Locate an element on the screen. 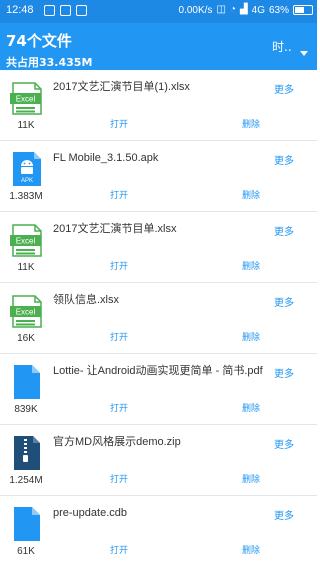  file-row: 1.254M 官方MD风格展示demo.zip 更多打开 删除 is located at coordinates (158, 460).